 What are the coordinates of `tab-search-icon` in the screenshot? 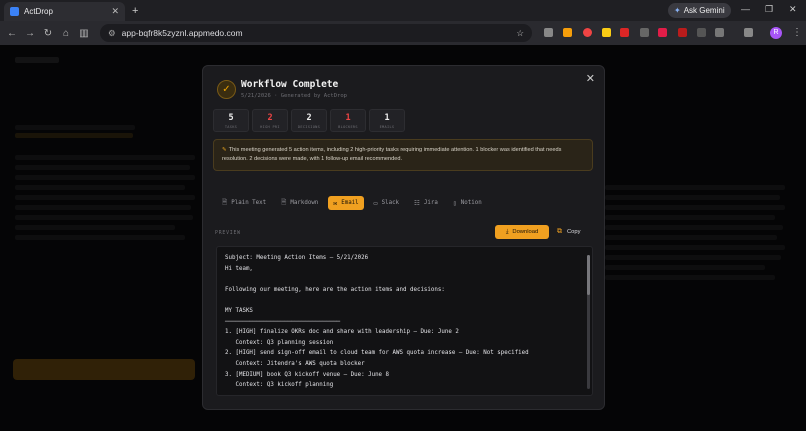 It's located at (748, 32).